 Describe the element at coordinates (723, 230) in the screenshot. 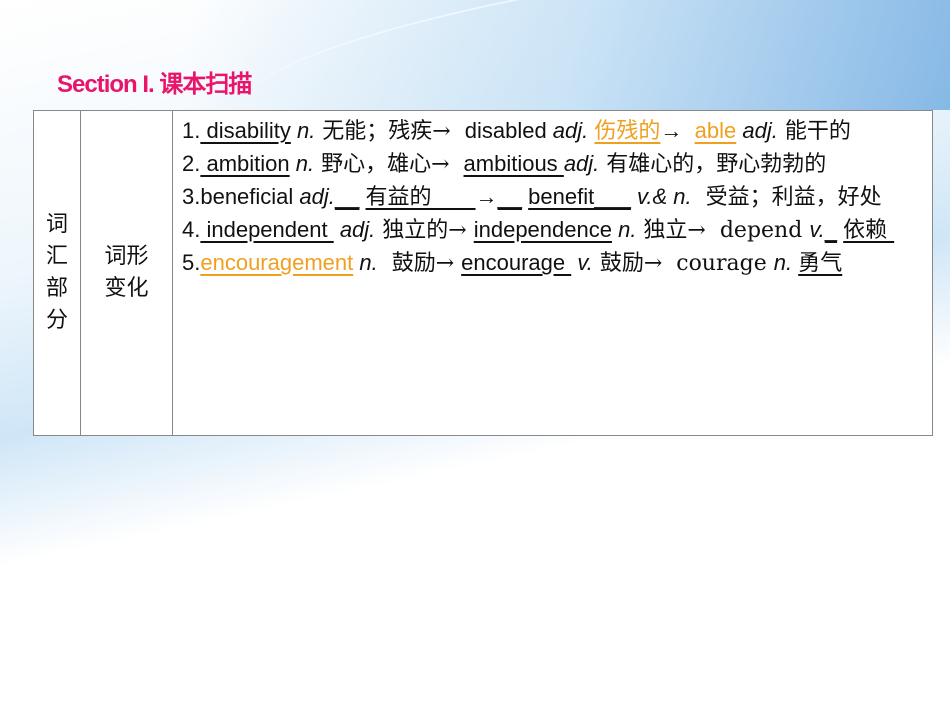

I see `entry-text: 独立→ depend` at that location.